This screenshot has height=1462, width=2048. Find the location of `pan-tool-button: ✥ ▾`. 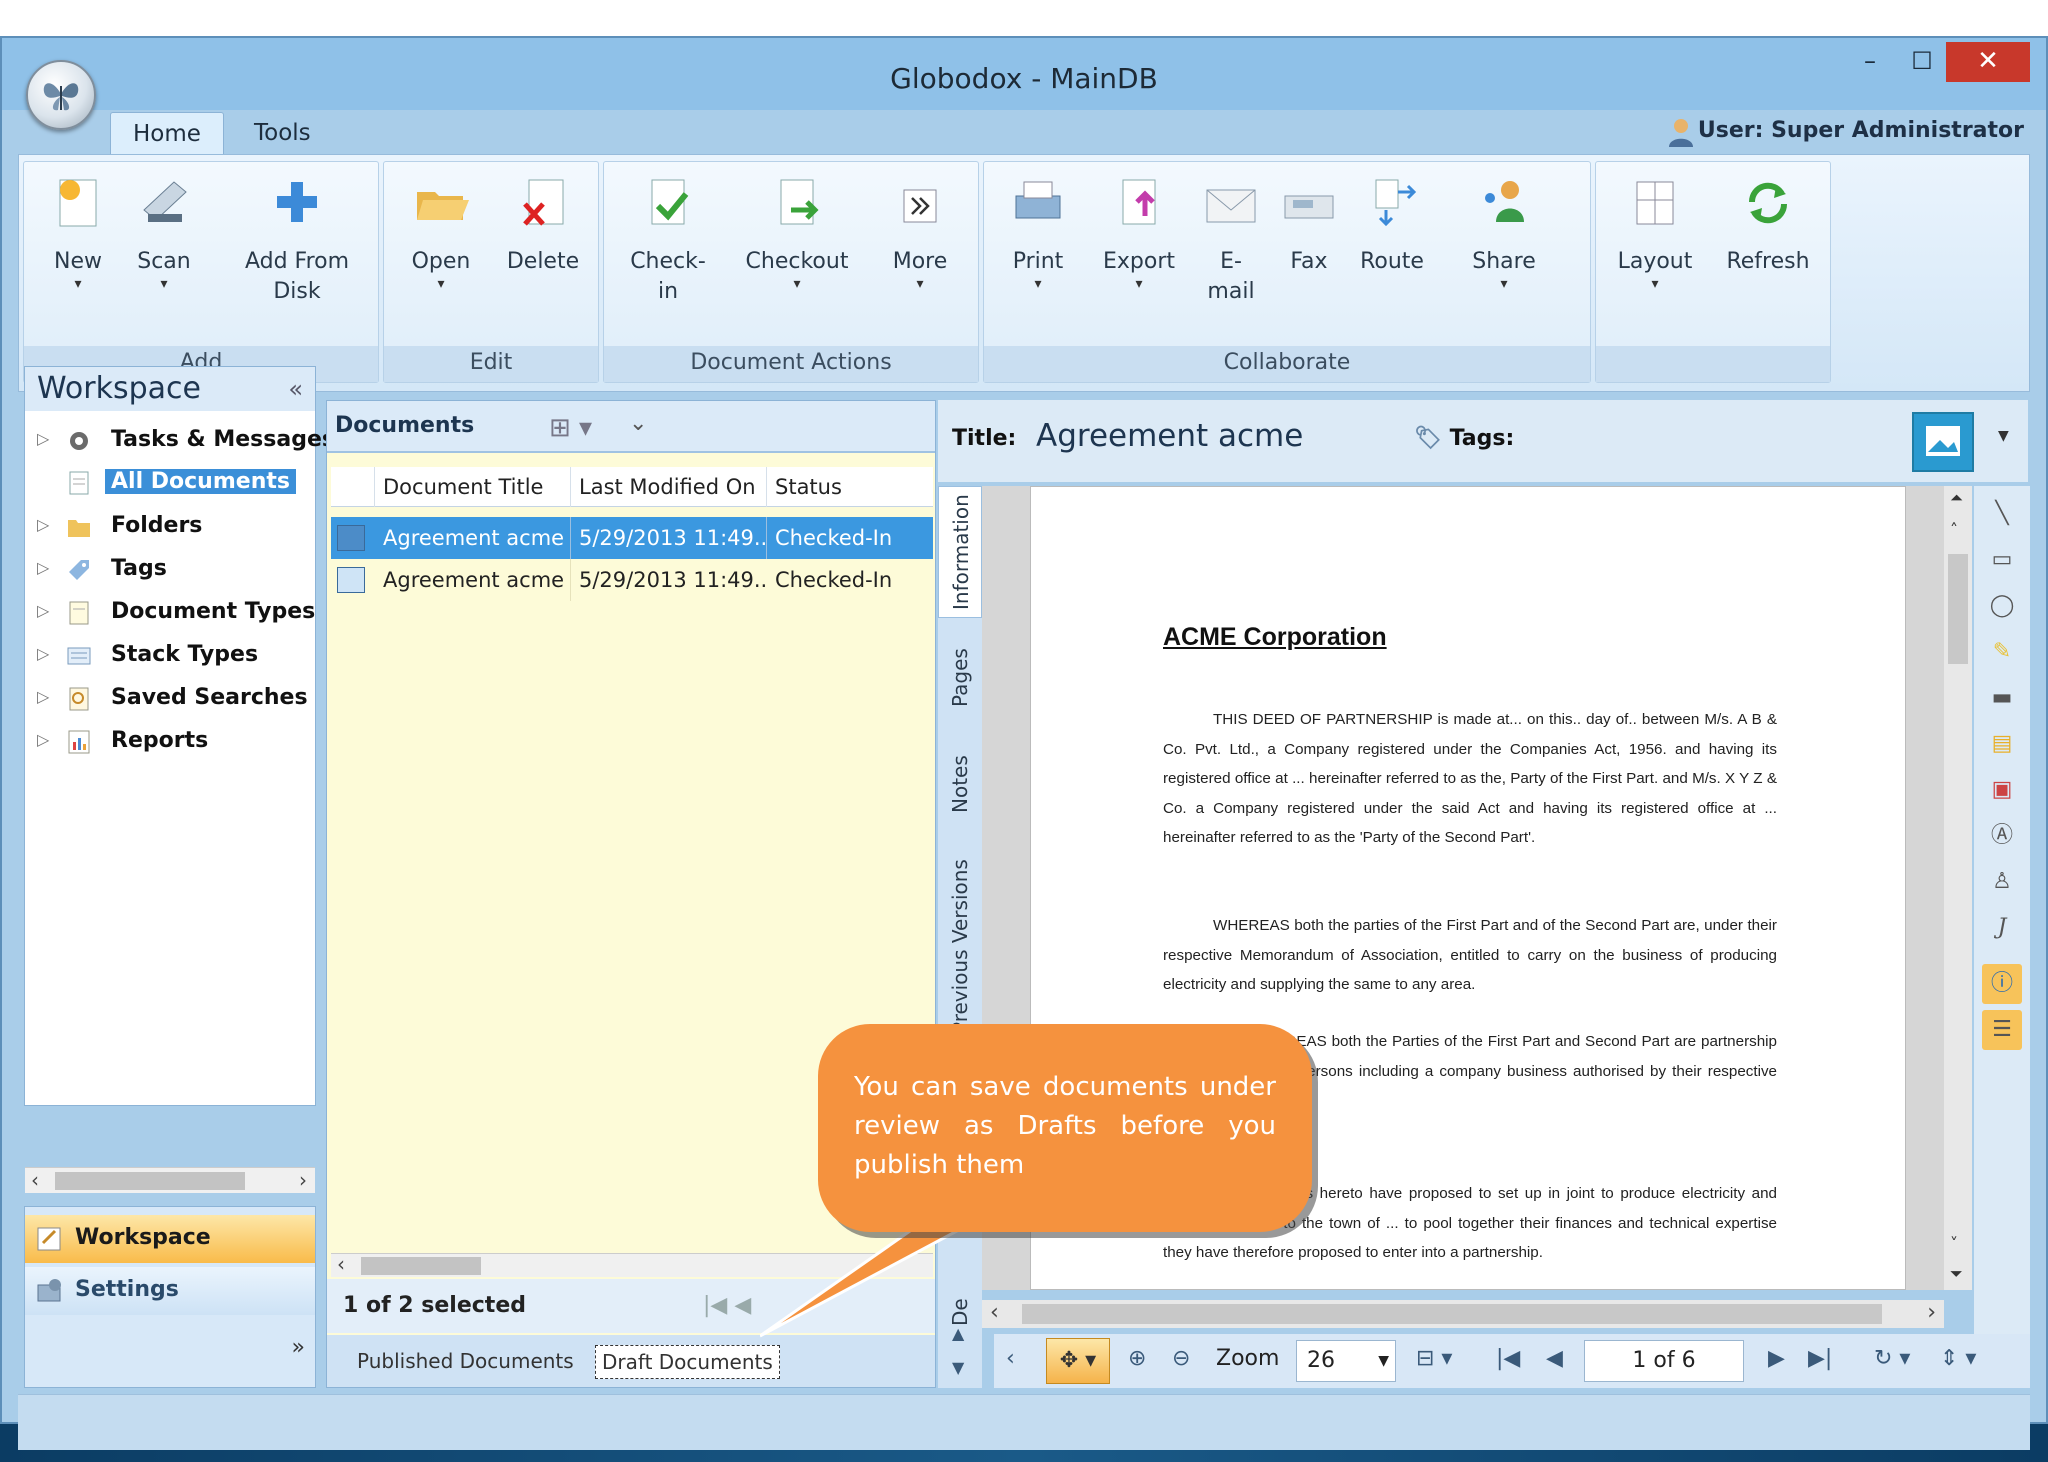

pan-tool-button: ✥ ▾ is located at coordinates (1078, 1361).